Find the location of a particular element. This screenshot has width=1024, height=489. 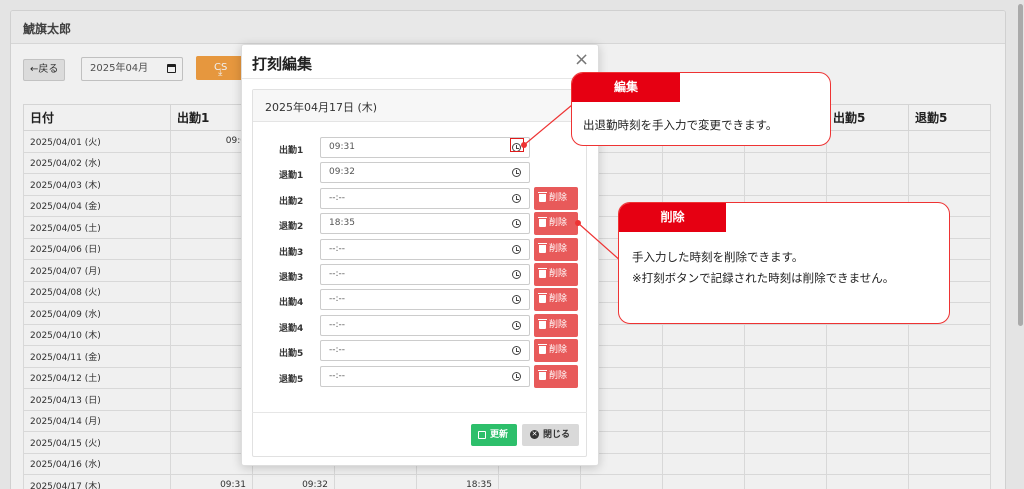

punch-row: 退勤1 09:32 is located at coordinates (419, 173).